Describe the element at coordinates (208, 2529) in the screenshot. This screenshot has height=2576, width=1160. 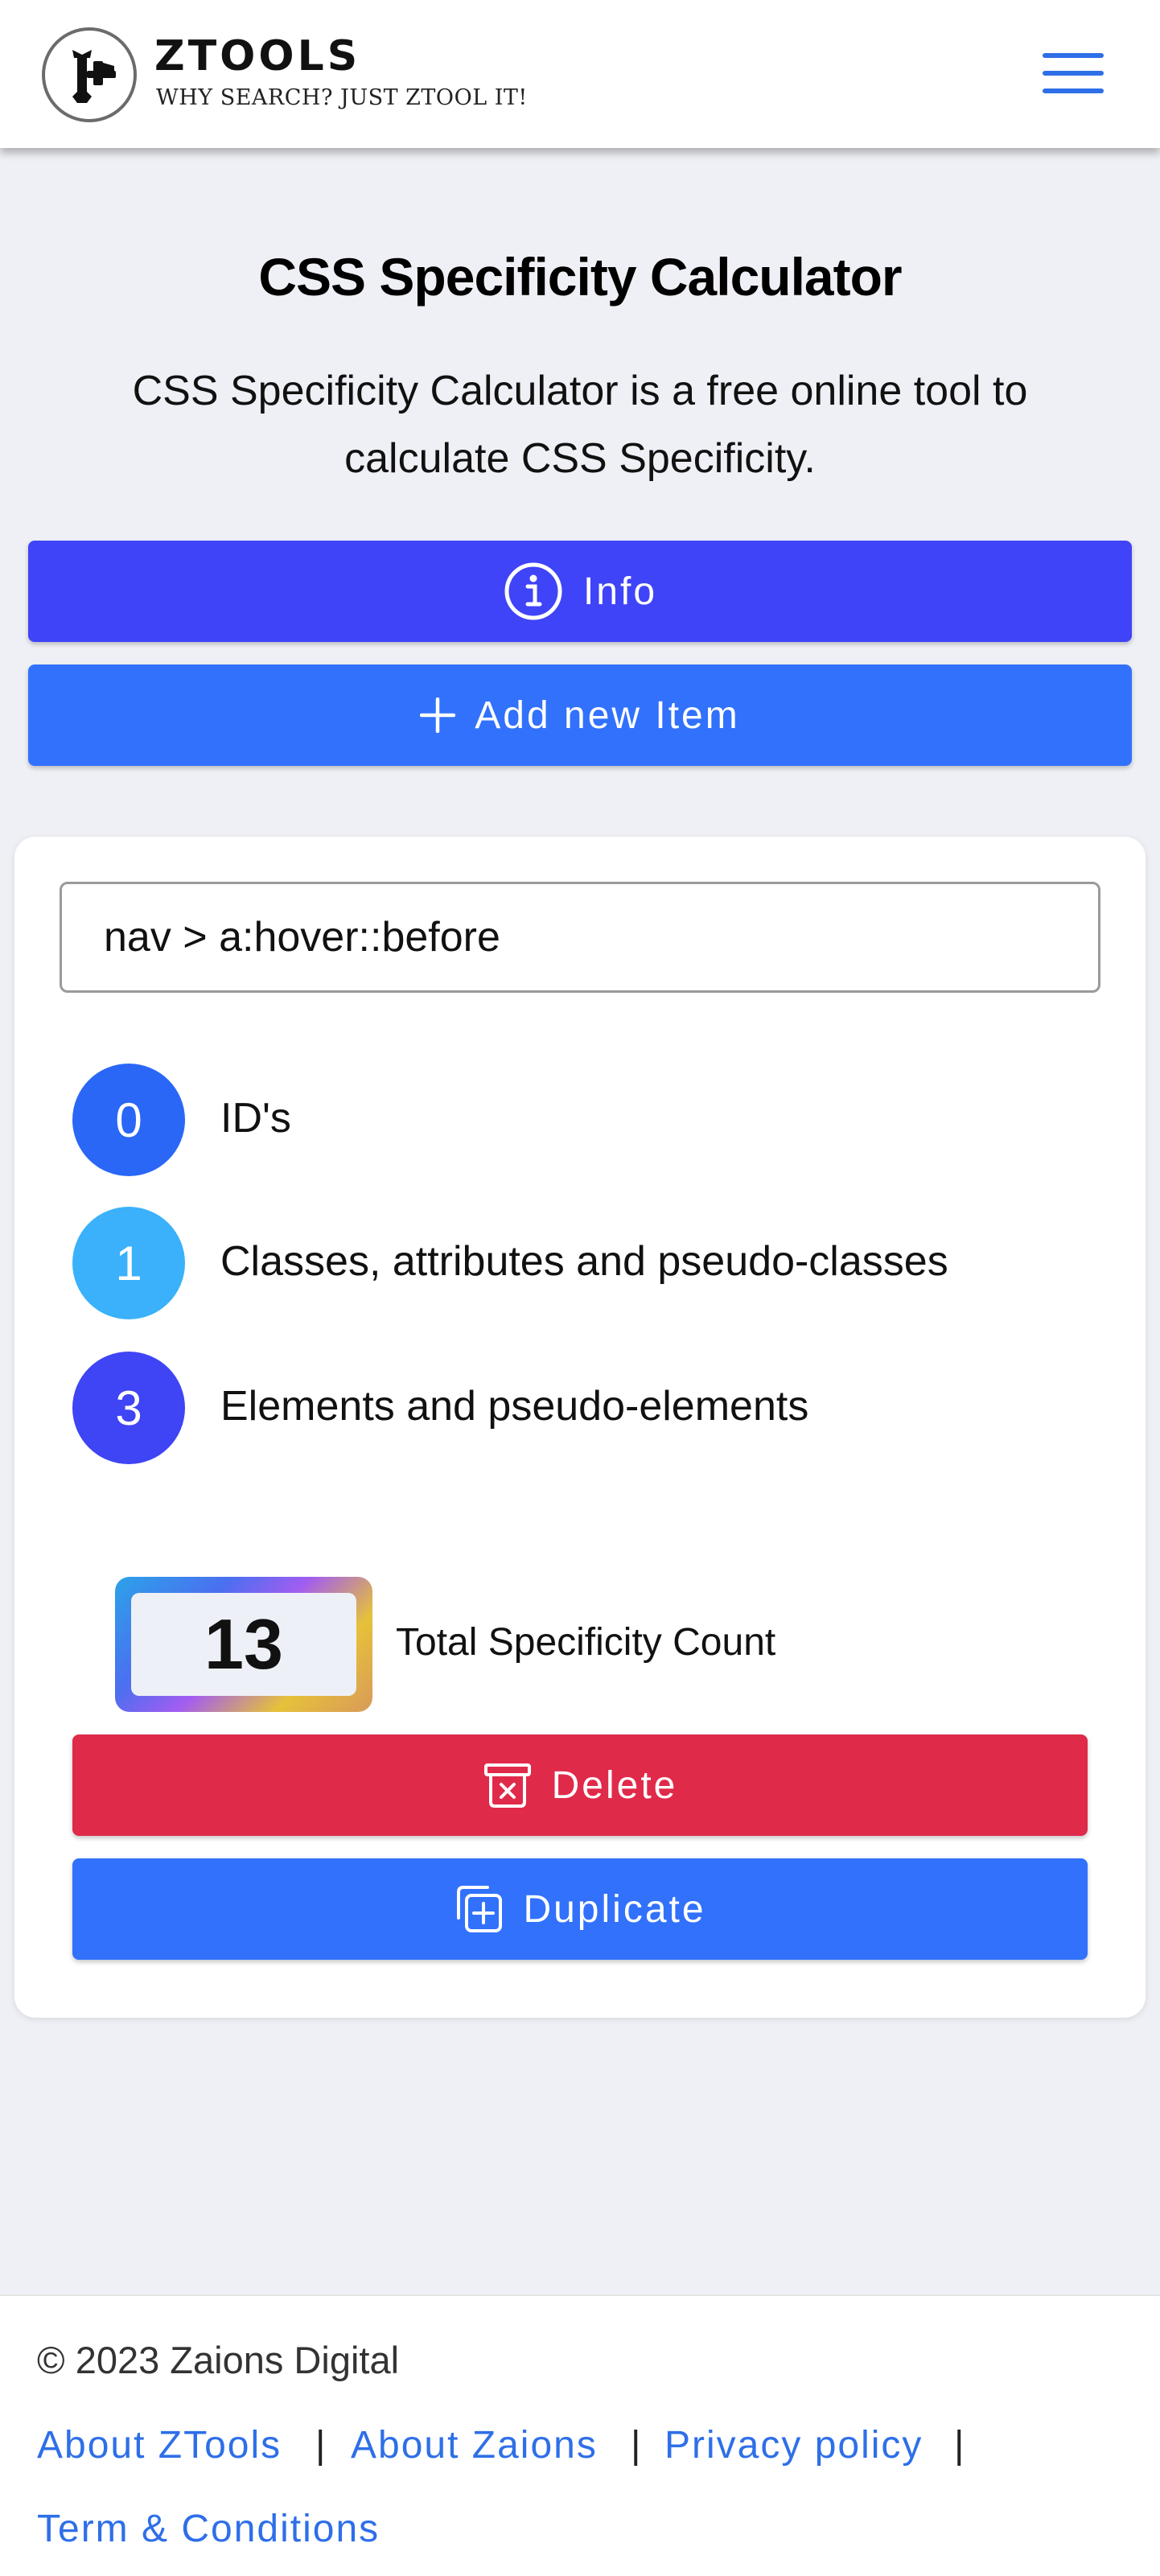
I see `footer-link-terms: Term & Conditions` at that location.